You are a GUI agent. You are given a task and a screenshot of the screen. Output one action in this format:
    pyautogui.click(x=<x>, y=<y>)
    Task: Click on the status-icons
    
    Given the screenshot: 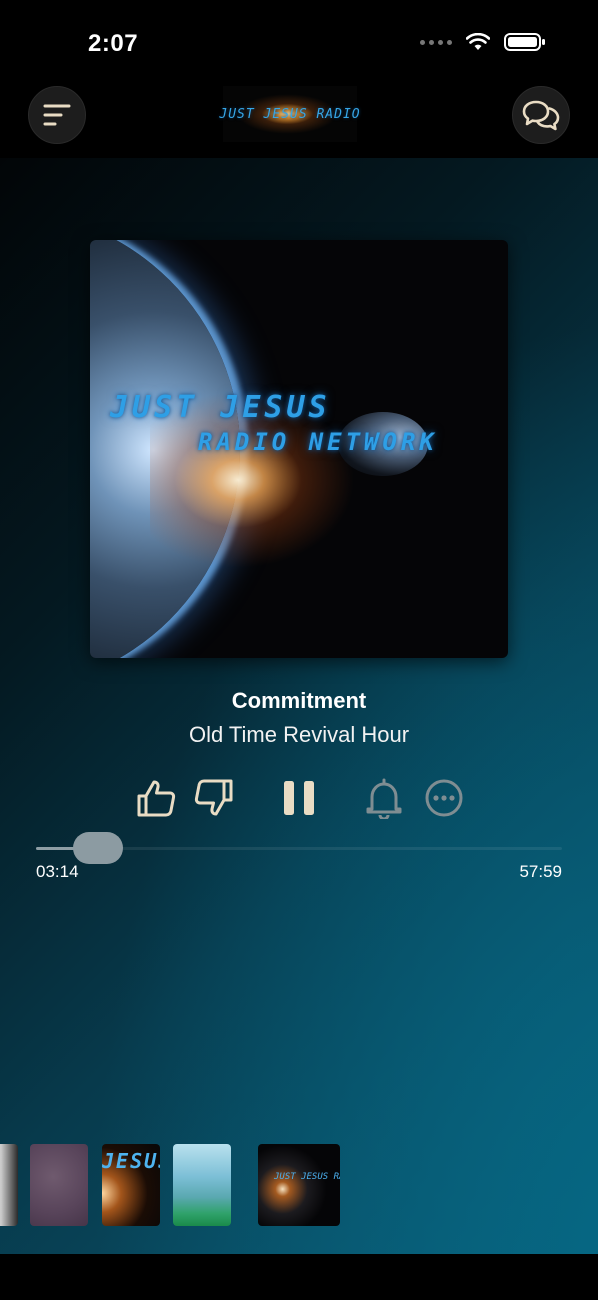 What is the action you would take?
    pyautogui.click(x=483, y=42)
    